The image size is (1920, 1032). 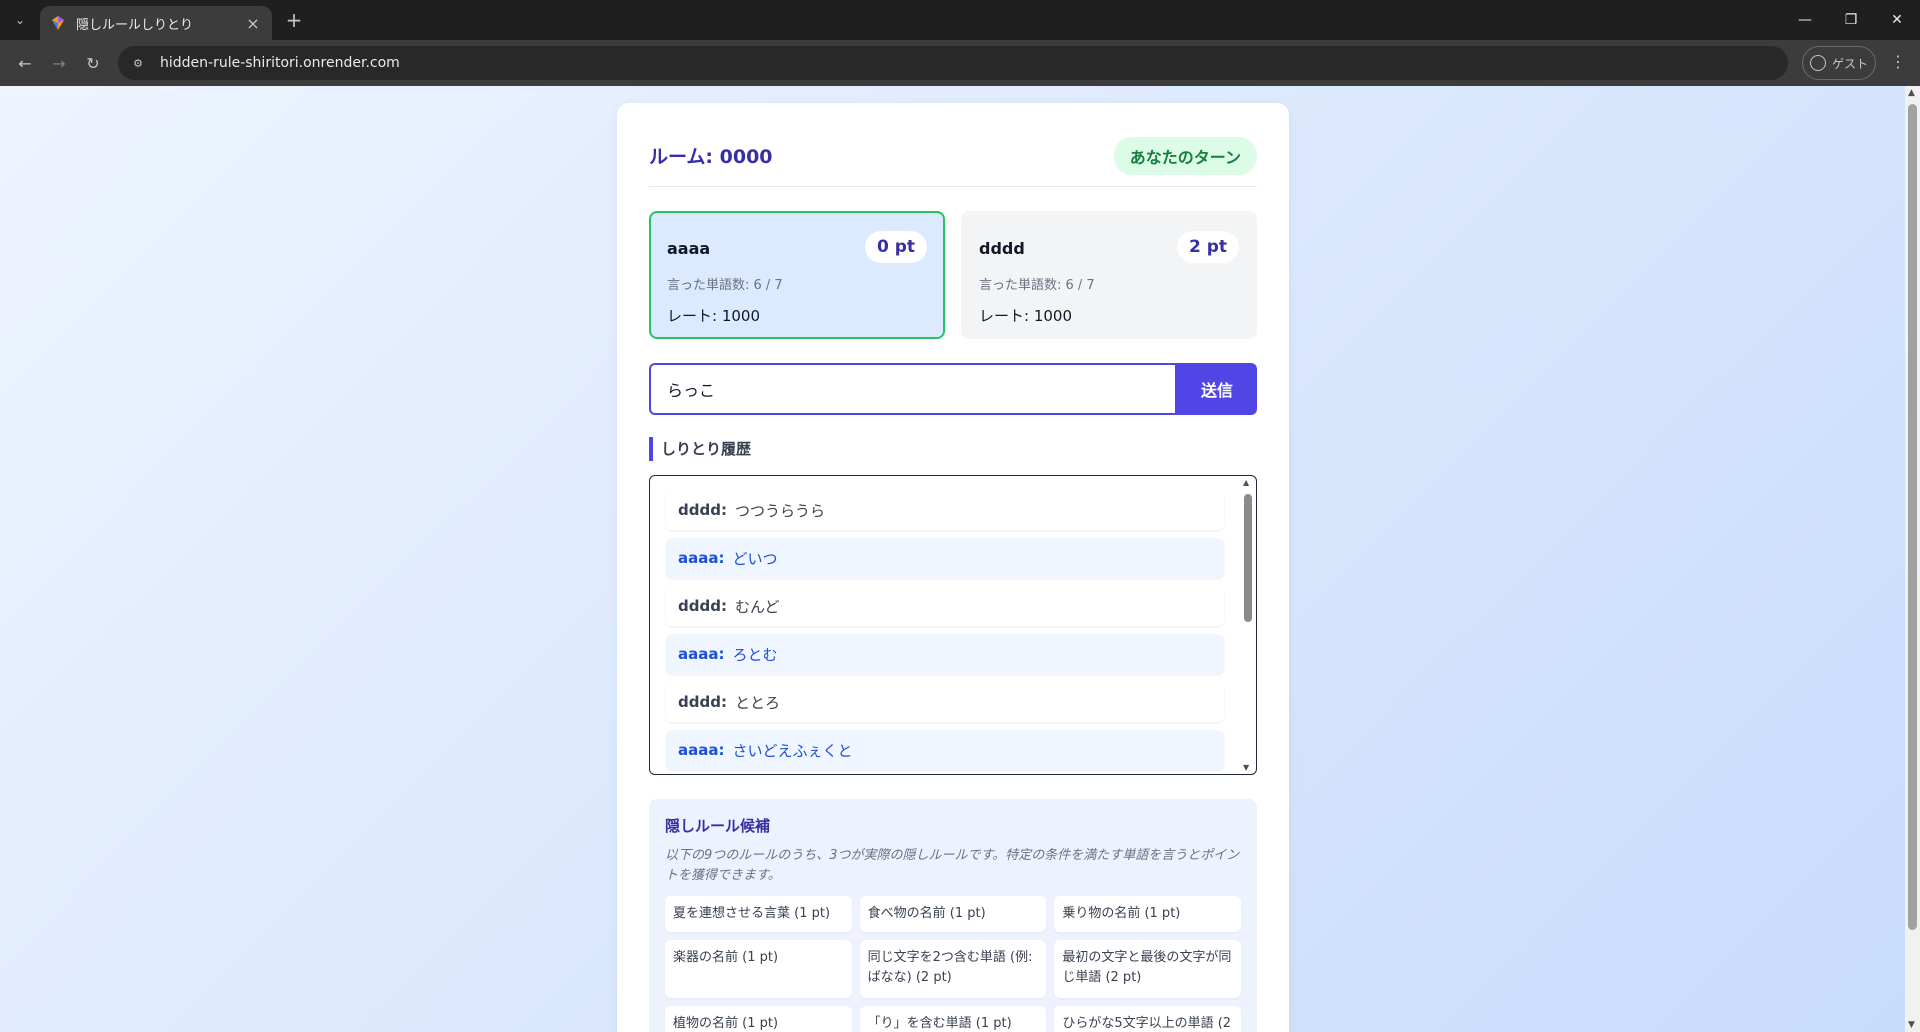 I want to click on player-card-opponent: dddd 言った単語数: 6 / 7 レート: 1000 2 pt, so click(x=1109, y=275).